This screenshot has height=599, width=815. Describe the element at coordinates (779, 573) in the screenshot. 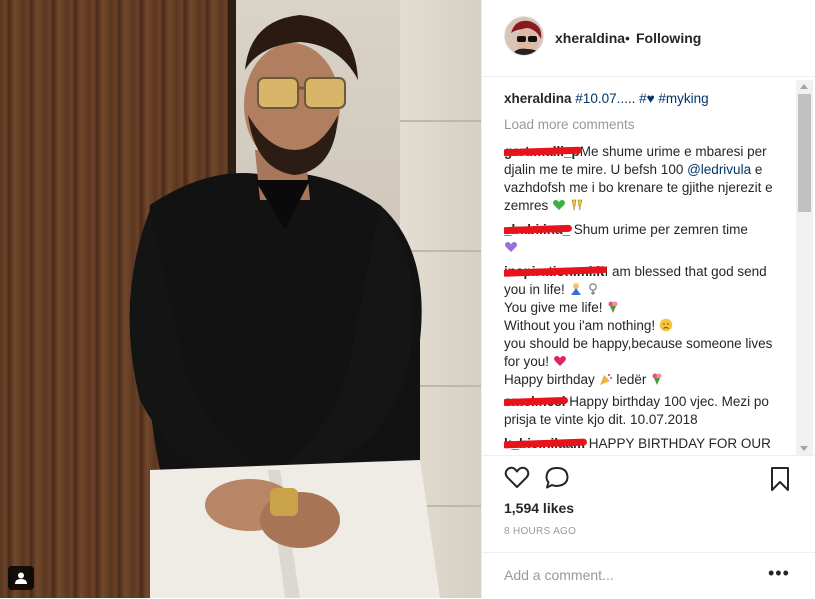

I see `more-options-button: •••` at that location.